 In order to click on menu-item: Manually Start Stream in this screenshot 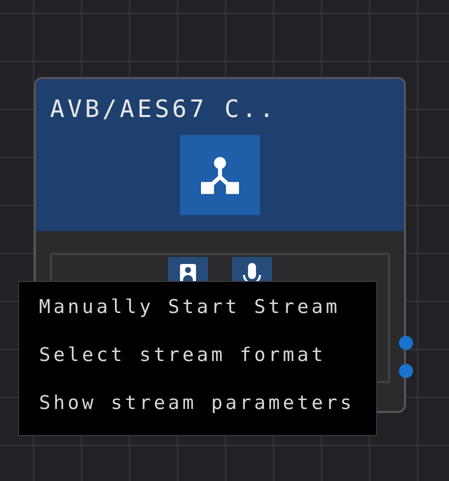, I will do `click(197, 307)`.